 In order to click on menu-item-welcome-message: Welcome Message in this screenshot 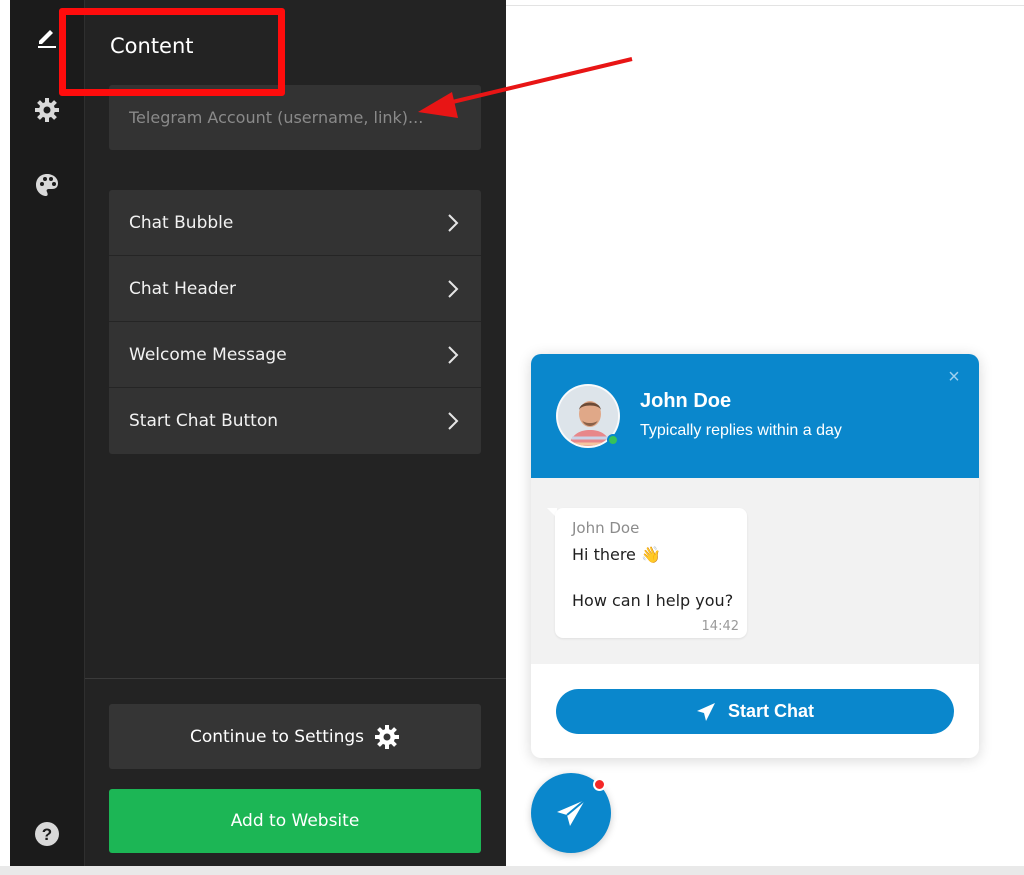, I will do `click(295, 355)`.